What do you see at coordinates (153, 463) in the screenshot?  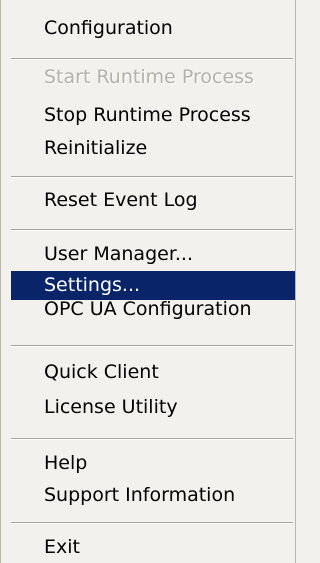 I see `menu-item-help: Help` at bounding box center [153, 463].